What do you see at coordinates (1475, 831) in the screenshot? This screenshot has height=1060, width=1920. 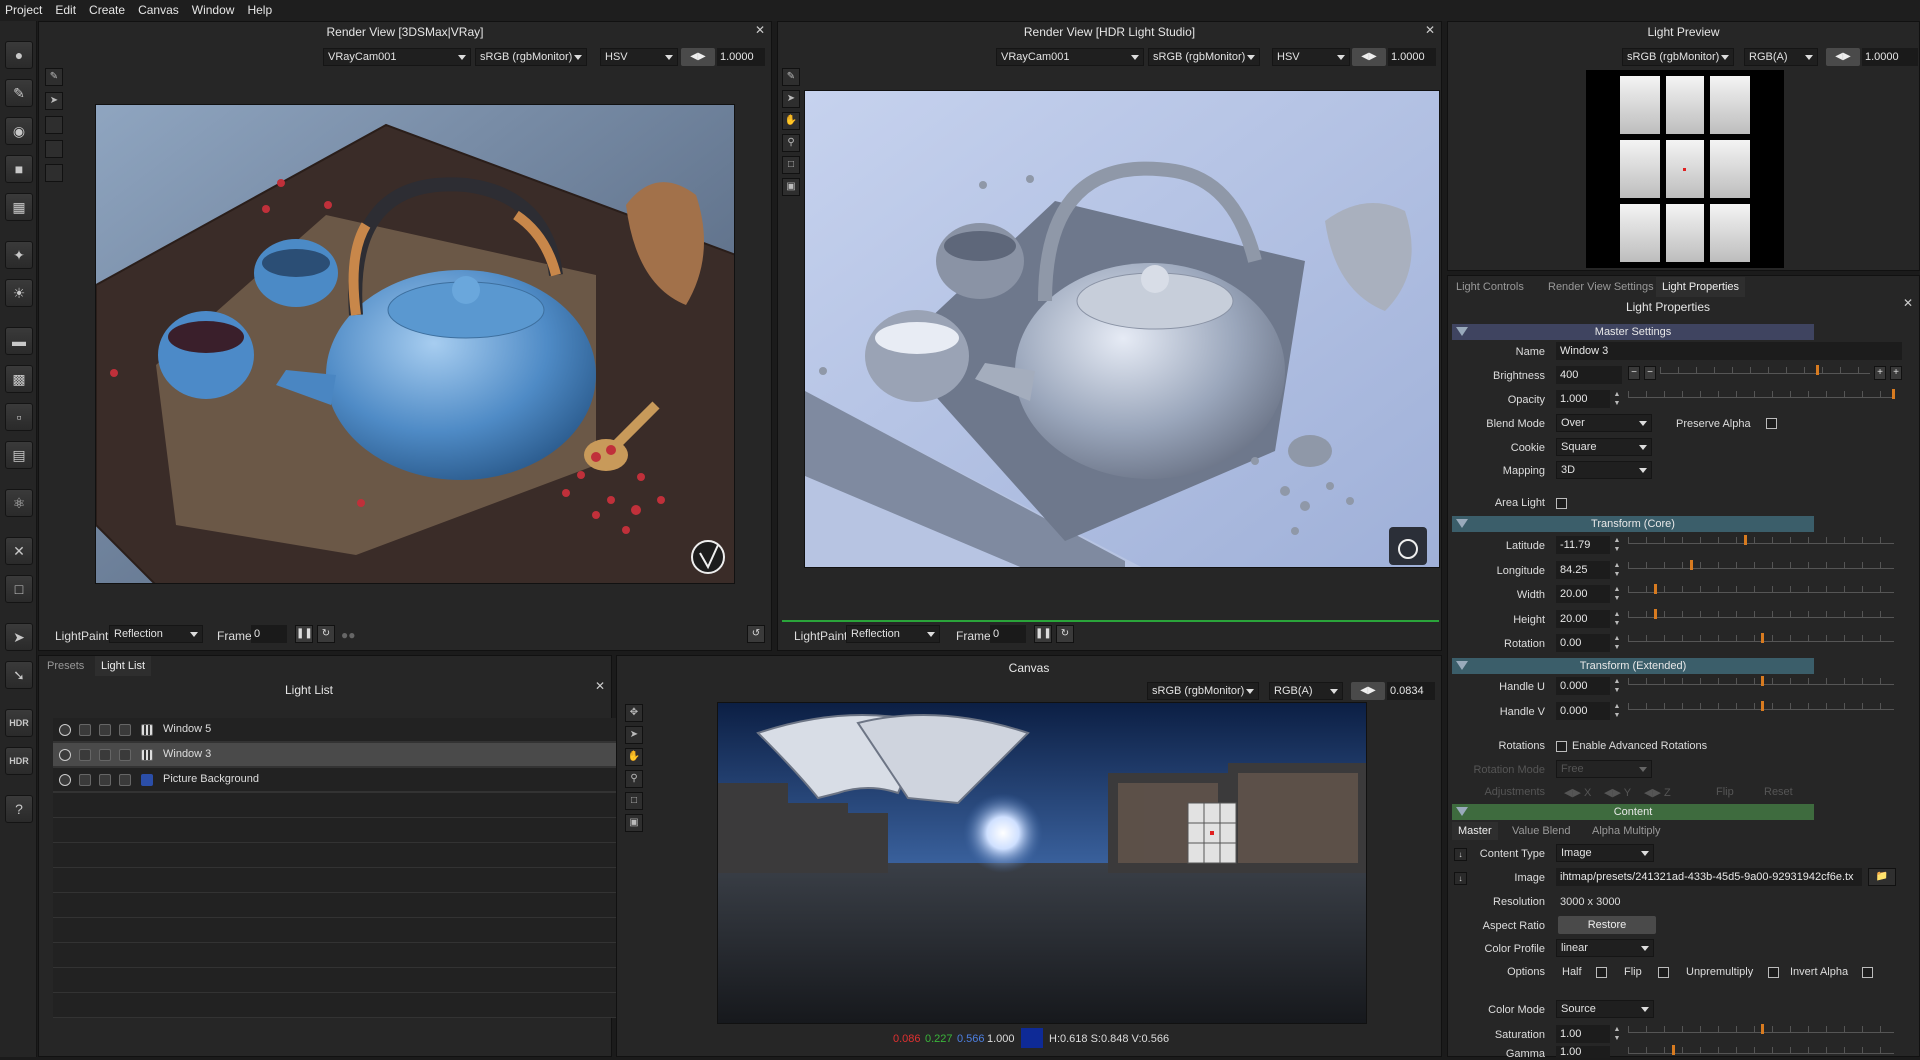 I see `subtab-master: Master` at bounding box center [1475, 831].